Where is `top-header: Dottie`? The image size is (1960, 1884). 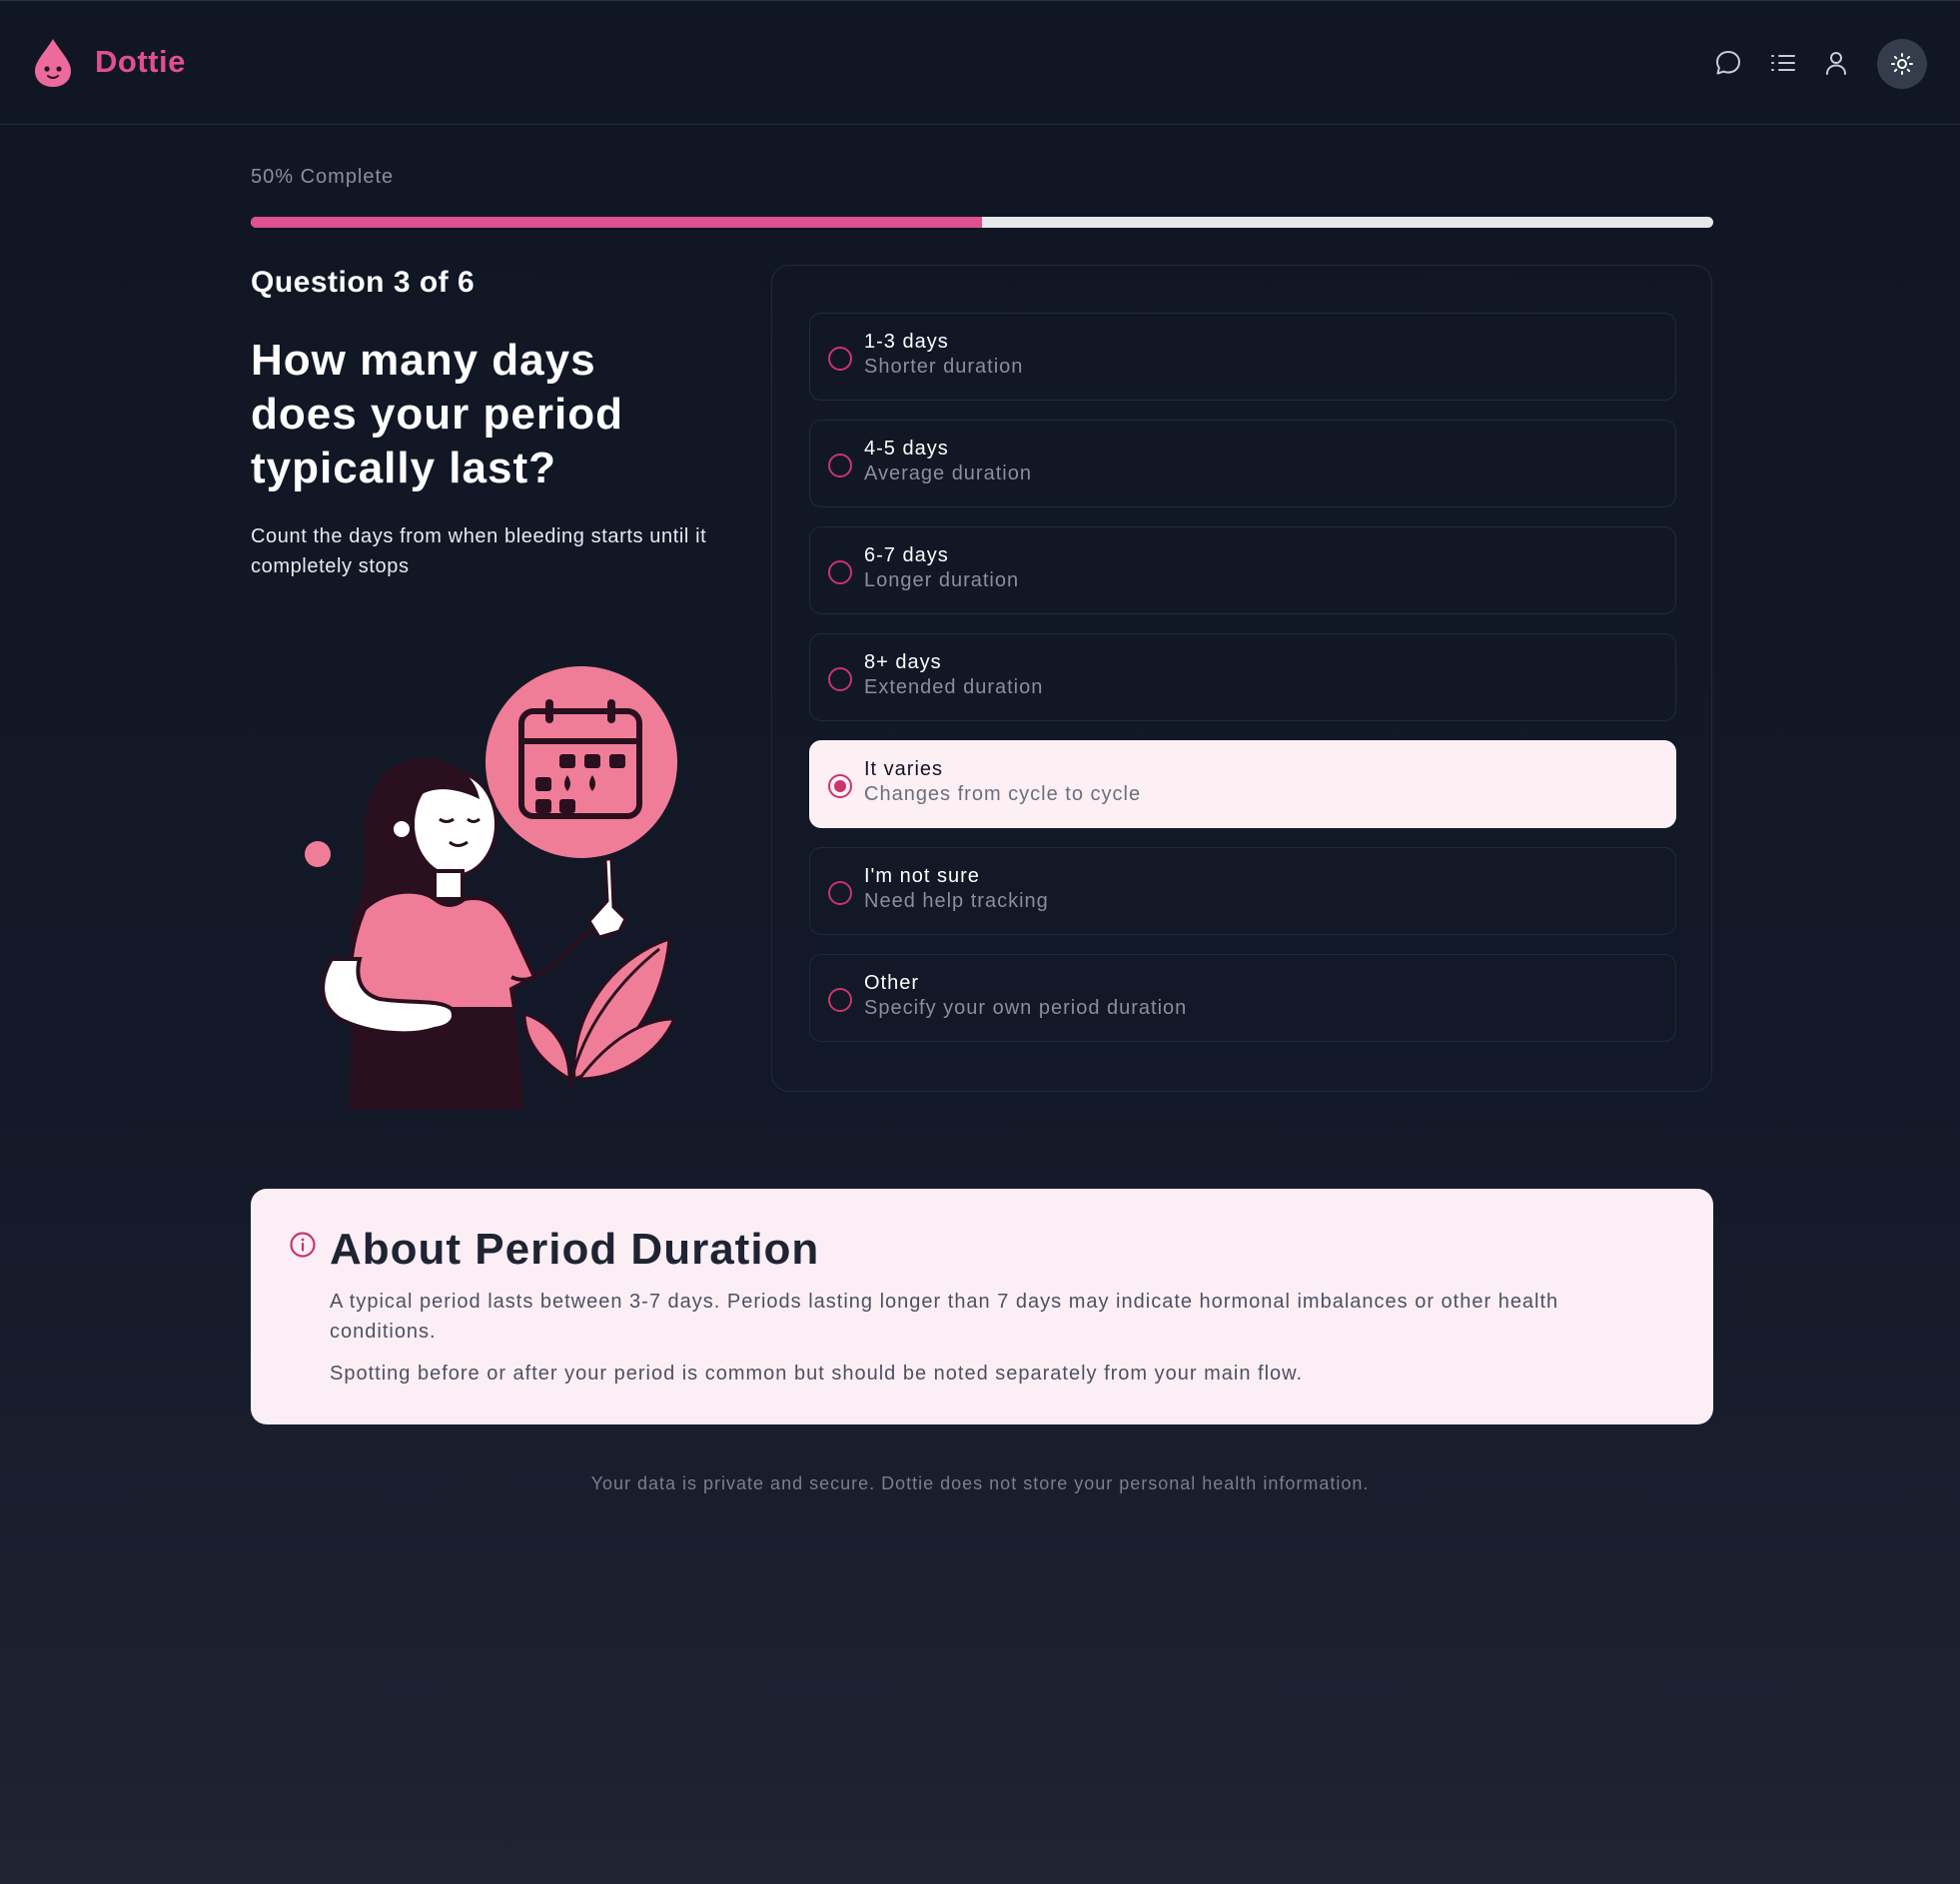
top-header: Dottie is located at coordinates (980, 63).